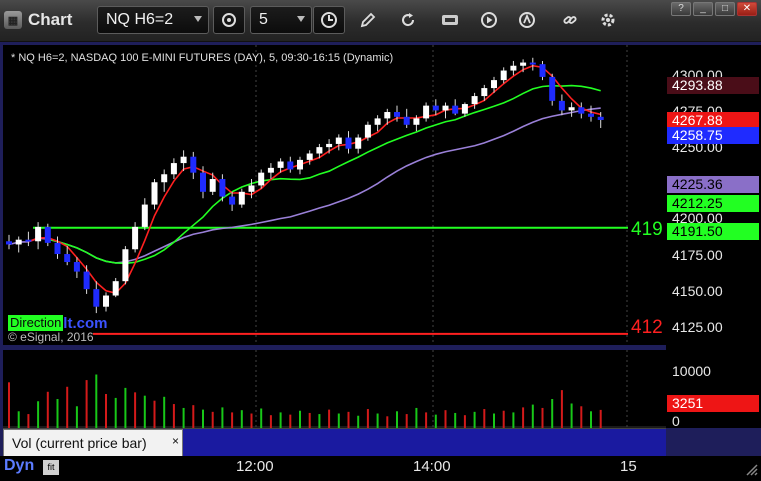  What do you see at coordinates (85, 323) in the screenshot?
I see `brand-blue-text: lt.com` at bounding box center [85, 323].